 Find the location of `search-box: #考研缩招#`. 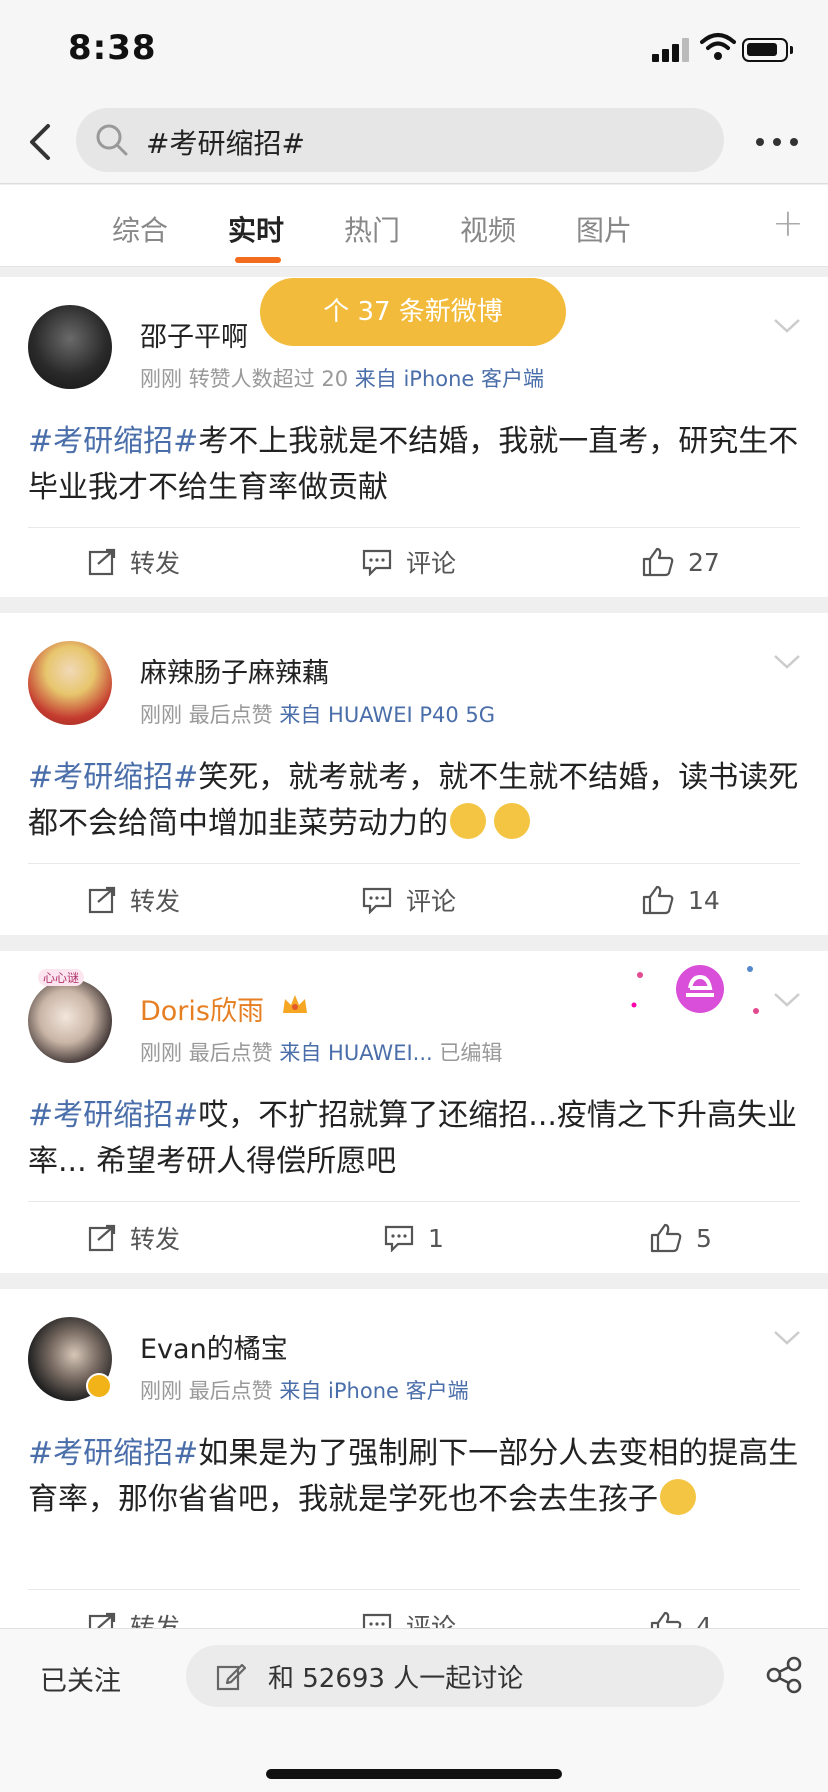

search-box: #考研缩招# is located at coordinates (400, 140).